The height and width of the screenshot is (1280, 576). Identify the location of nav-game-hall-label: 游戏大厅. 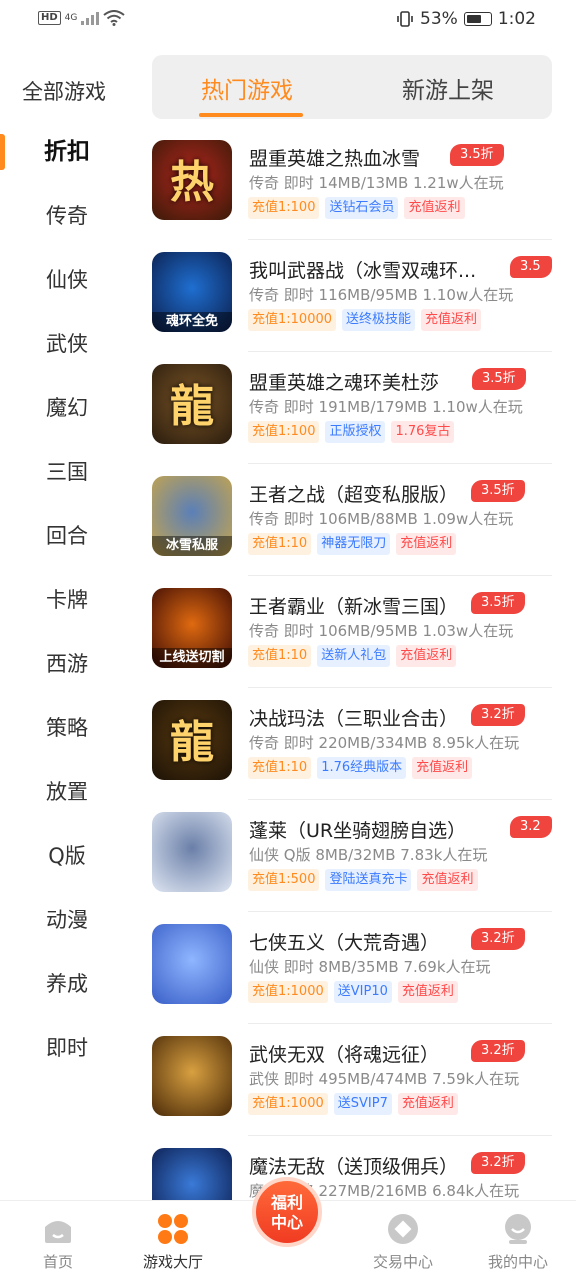
(172, 1262).